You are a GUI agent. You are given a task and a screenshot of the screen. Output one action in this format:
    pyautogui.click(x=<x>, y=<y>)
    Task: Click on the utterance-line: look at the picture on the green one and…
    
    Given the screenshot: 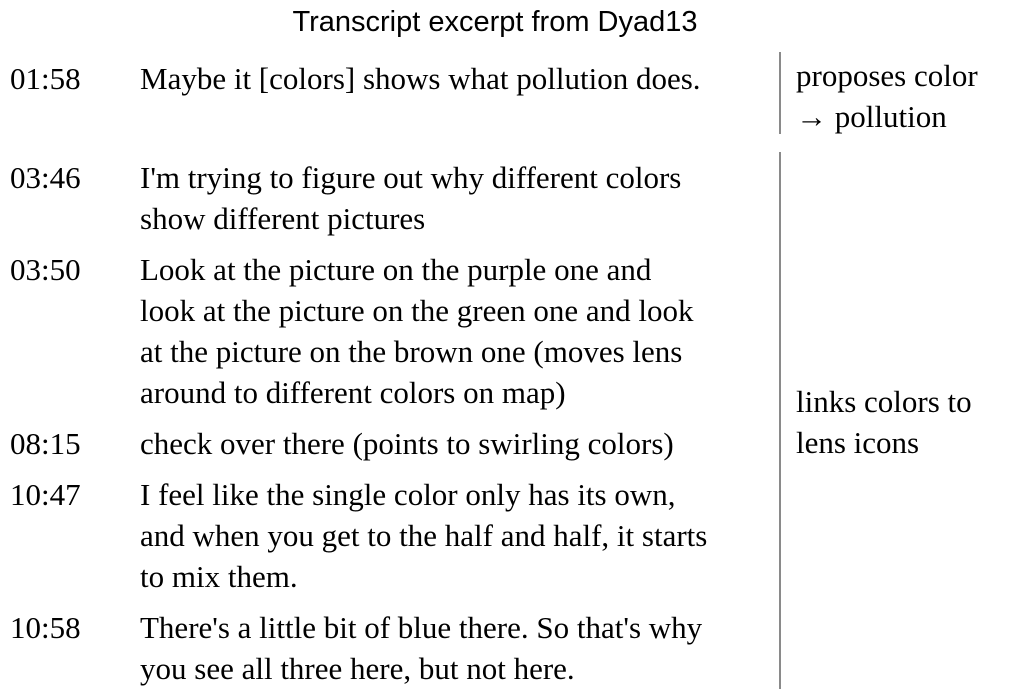 What is the action you would take?
    pyautogui.click(x=417, y=310)
    